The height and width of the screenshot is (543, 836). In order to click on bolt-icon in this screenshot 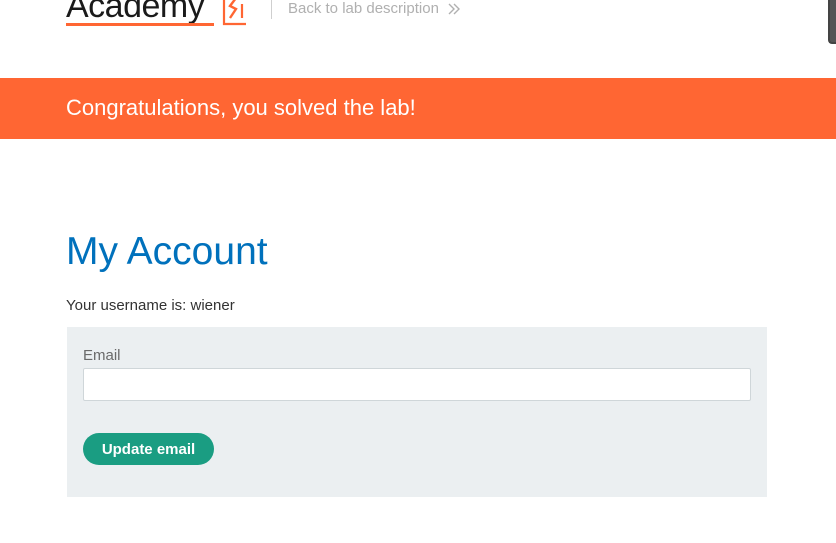, I will do `click(234, 13)`.